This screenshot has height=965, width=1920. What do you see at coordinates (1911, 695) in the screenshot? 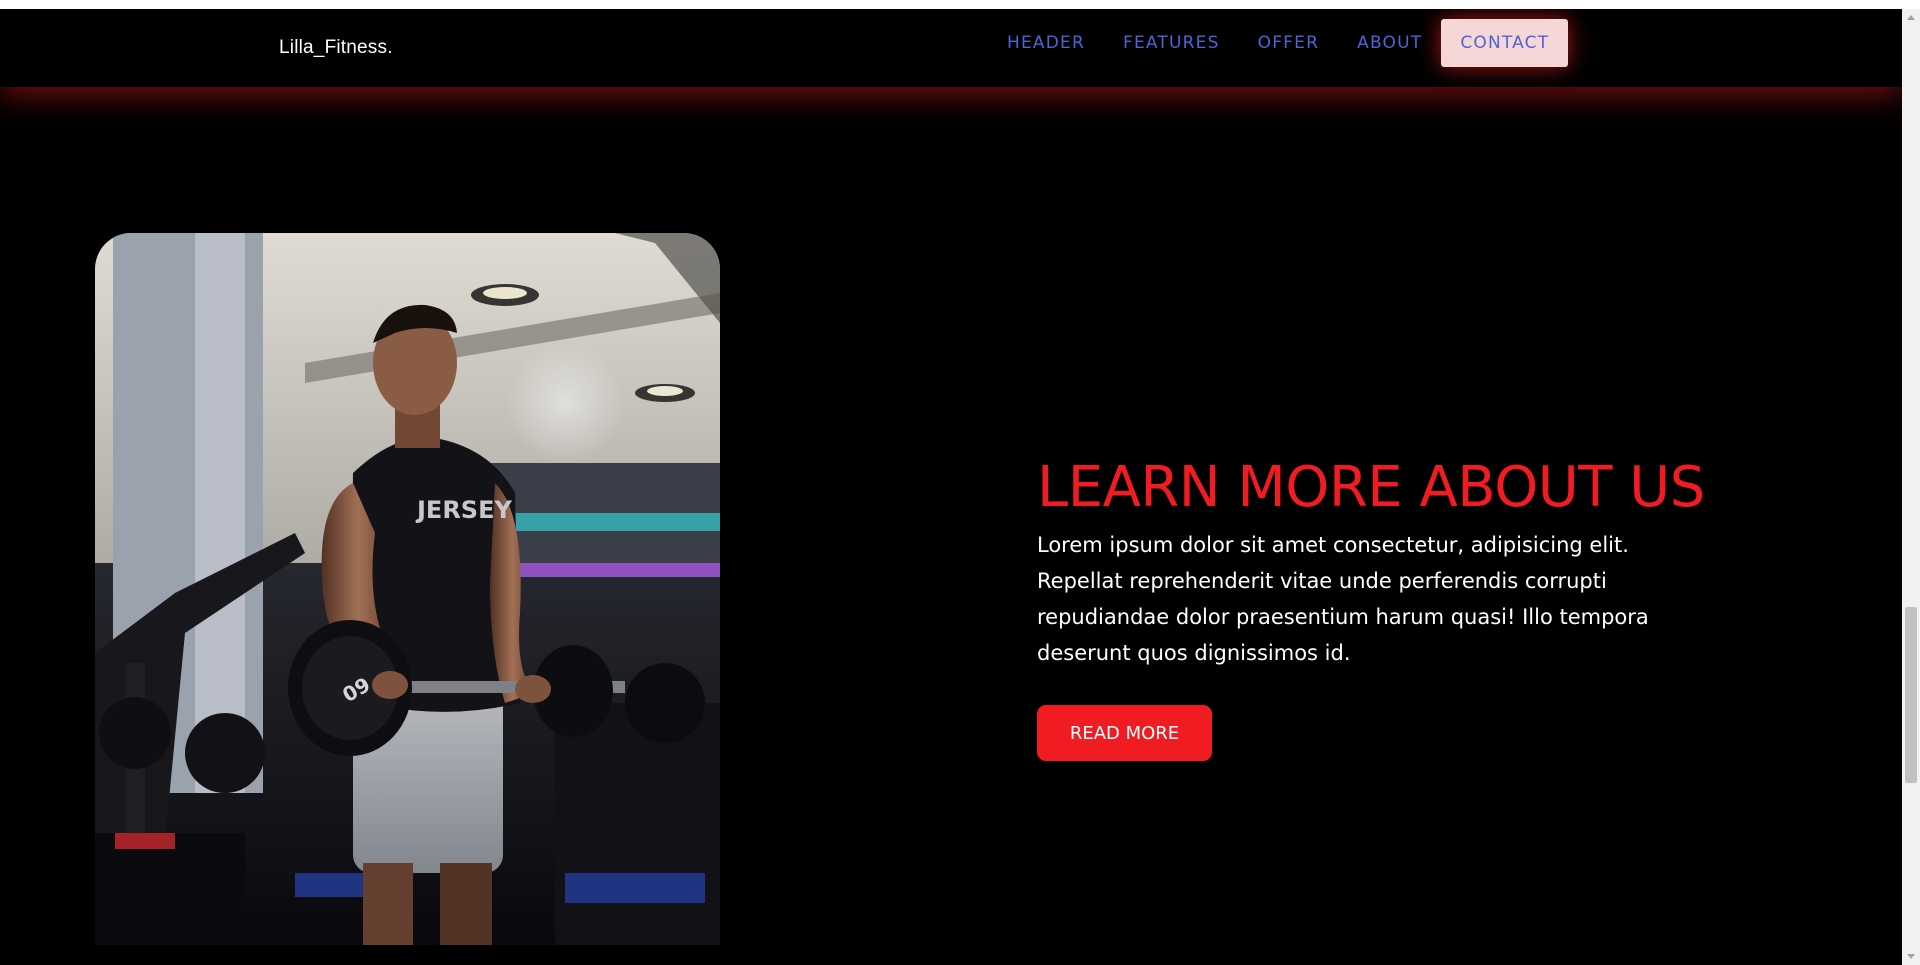
I see `scrollbar-thumb` at bounding box center [1911, 695].